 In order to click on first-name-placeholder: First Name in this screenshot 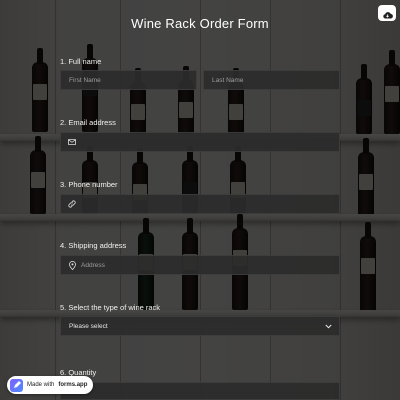, I will do `click(85, 80)`.